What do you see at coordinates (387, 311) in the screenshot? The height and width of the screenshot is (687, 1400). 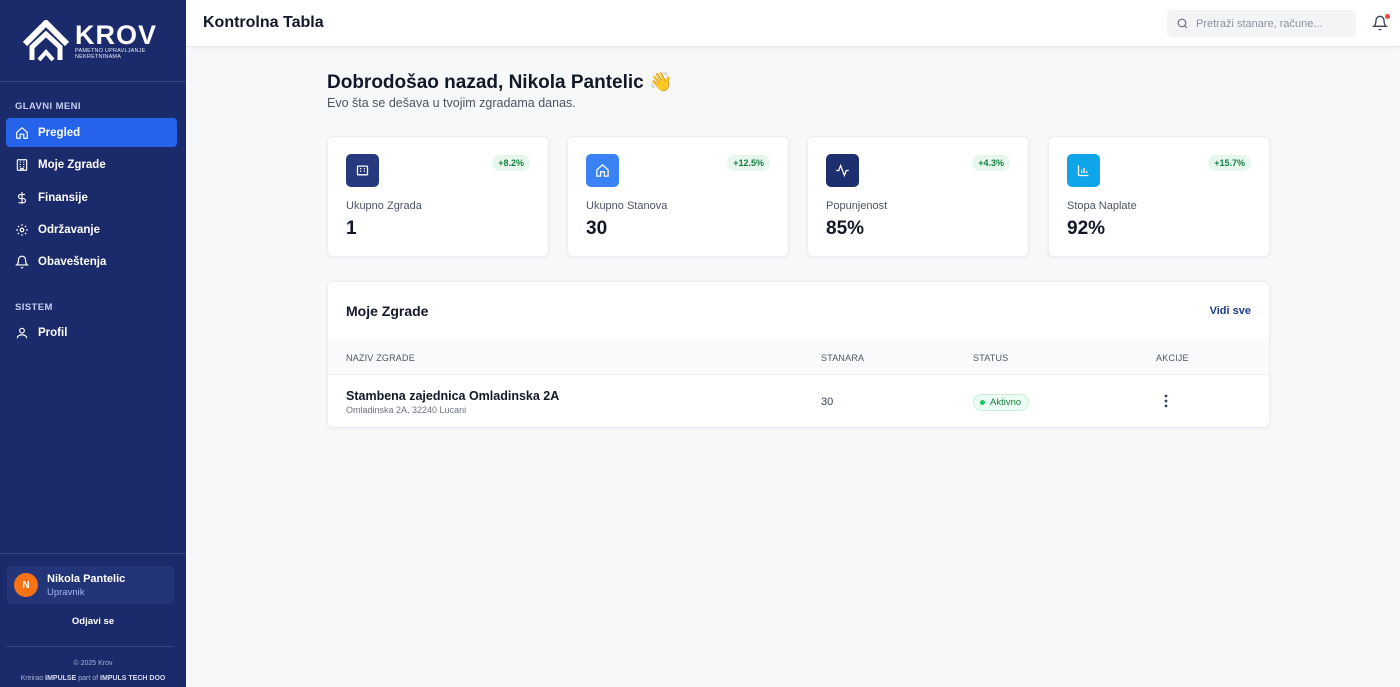 I see `buildings-title: Moje Zgrade` at bounding box center [387, 311].